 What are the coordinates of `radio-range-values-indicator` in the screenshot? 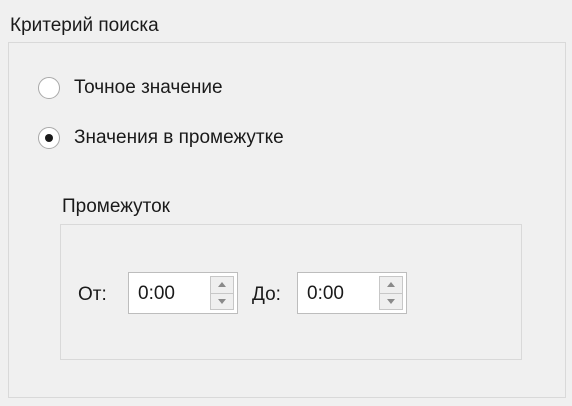 It's located at (49, 138).